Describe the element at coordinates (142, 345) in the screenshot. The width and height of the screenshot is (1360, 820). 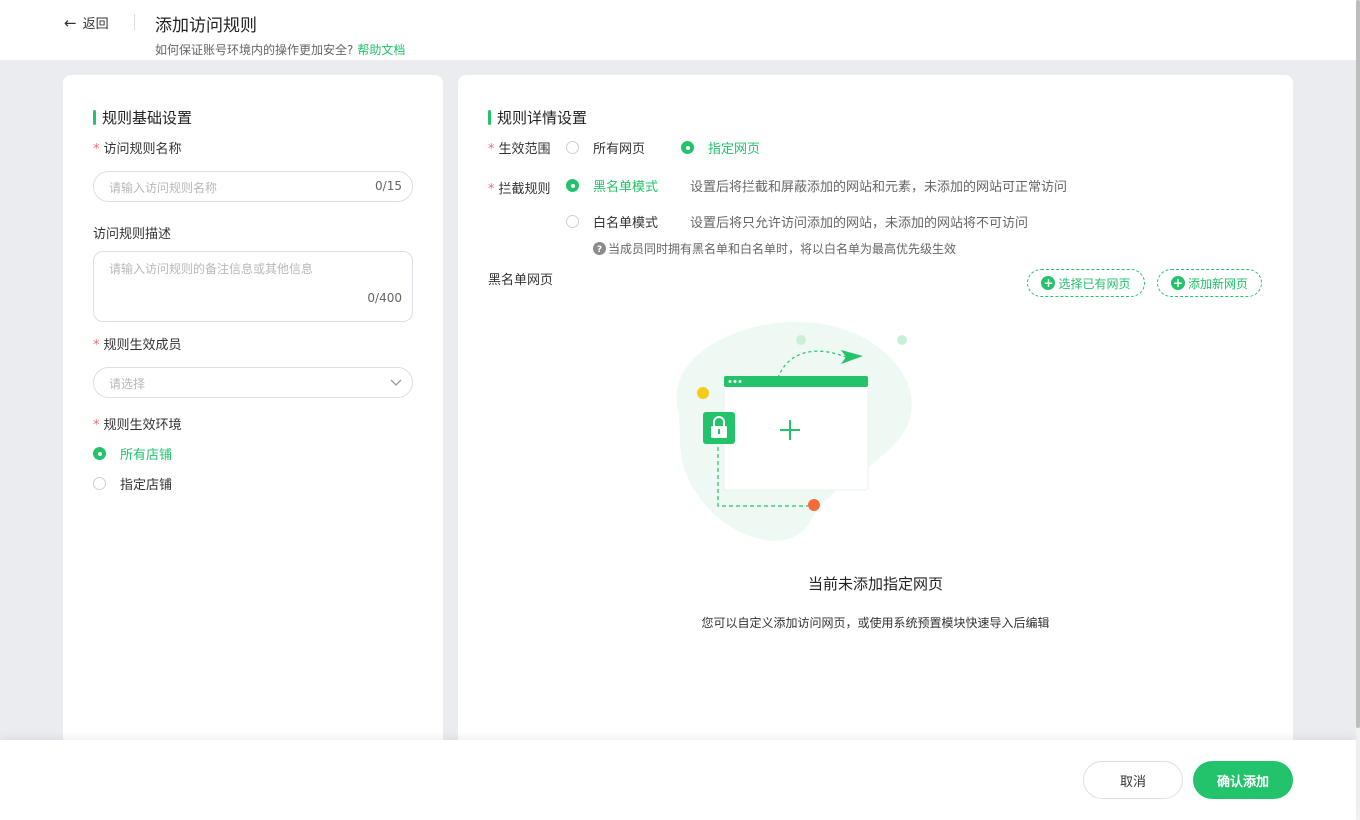
I see `rule-members-label-text: 规则生效成员` at that location.